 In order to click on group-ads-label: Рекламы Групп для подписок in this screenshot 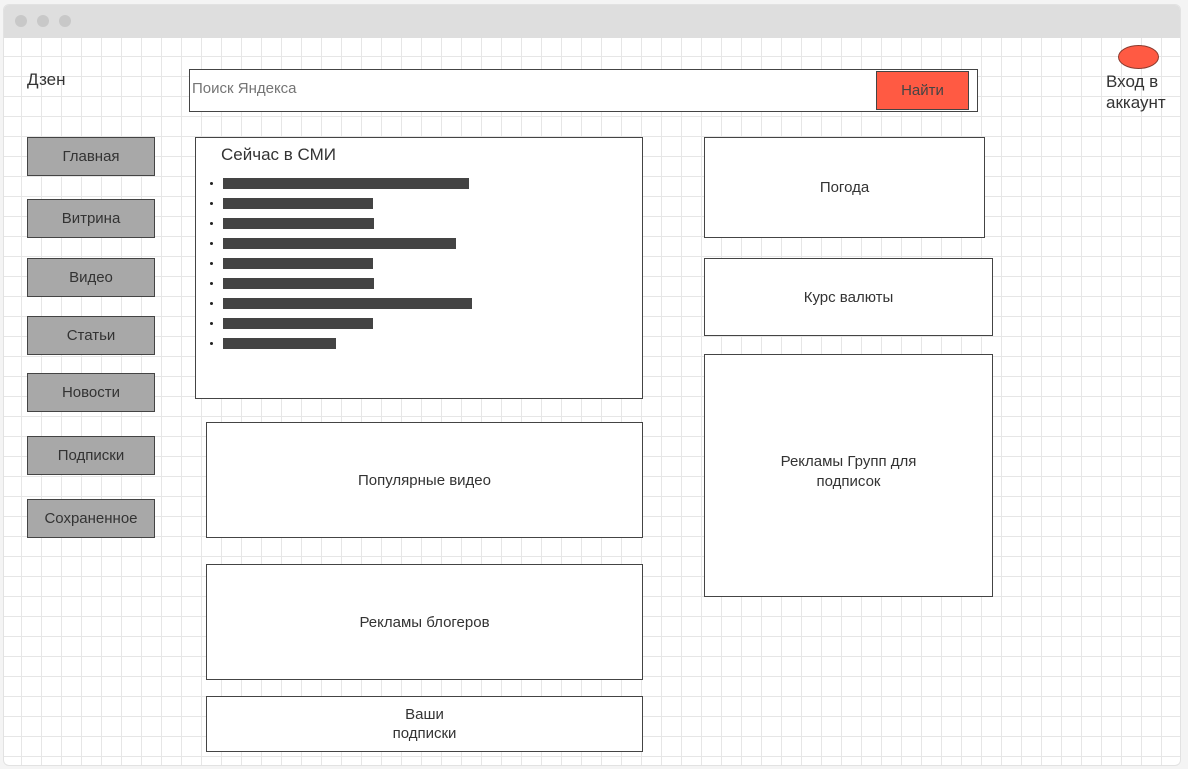, I will do `click(848, 471)`.